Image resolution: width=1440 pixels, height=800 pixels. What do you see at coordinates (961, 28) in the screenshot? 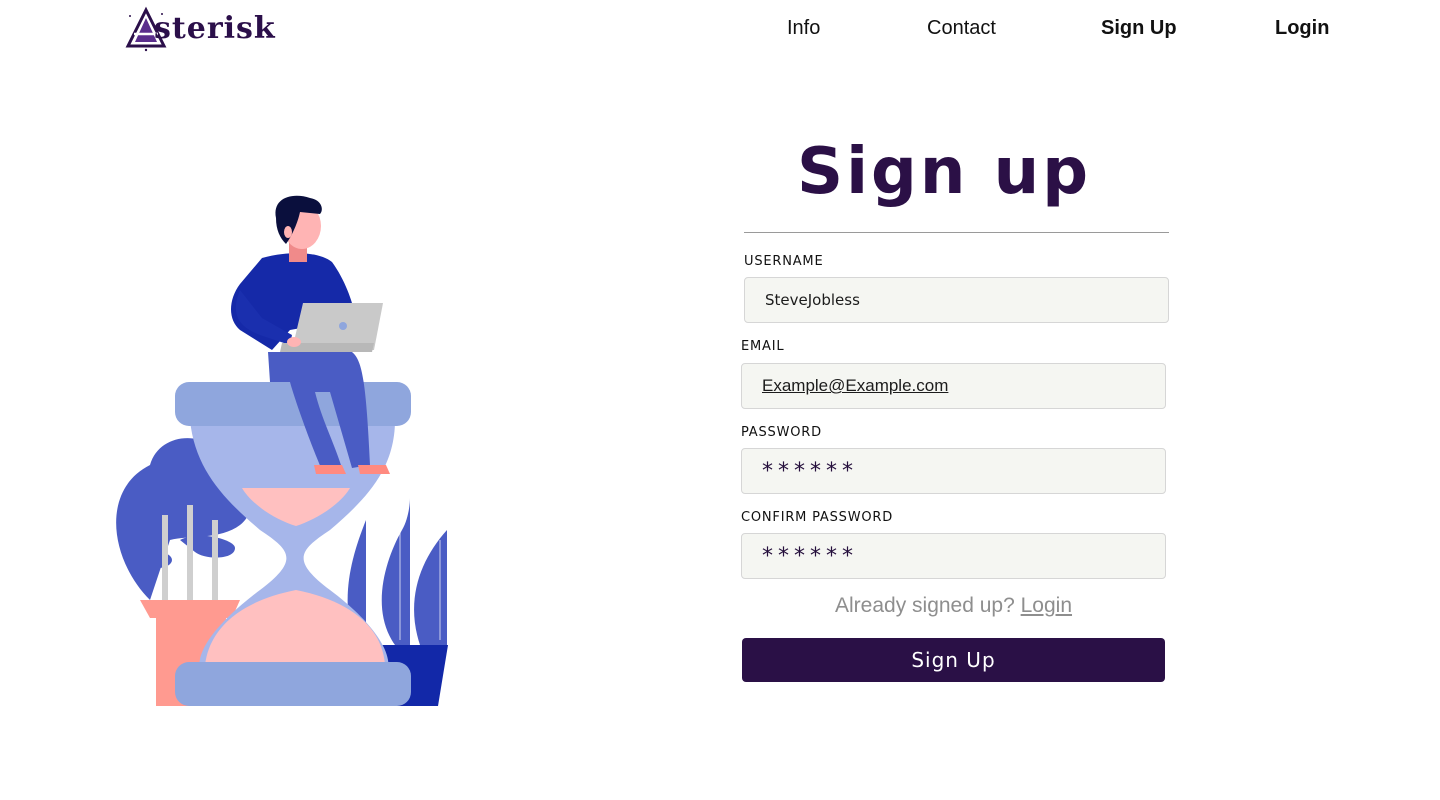
I see `nav-contact-link: Contact` at bounding box center [961, 28].